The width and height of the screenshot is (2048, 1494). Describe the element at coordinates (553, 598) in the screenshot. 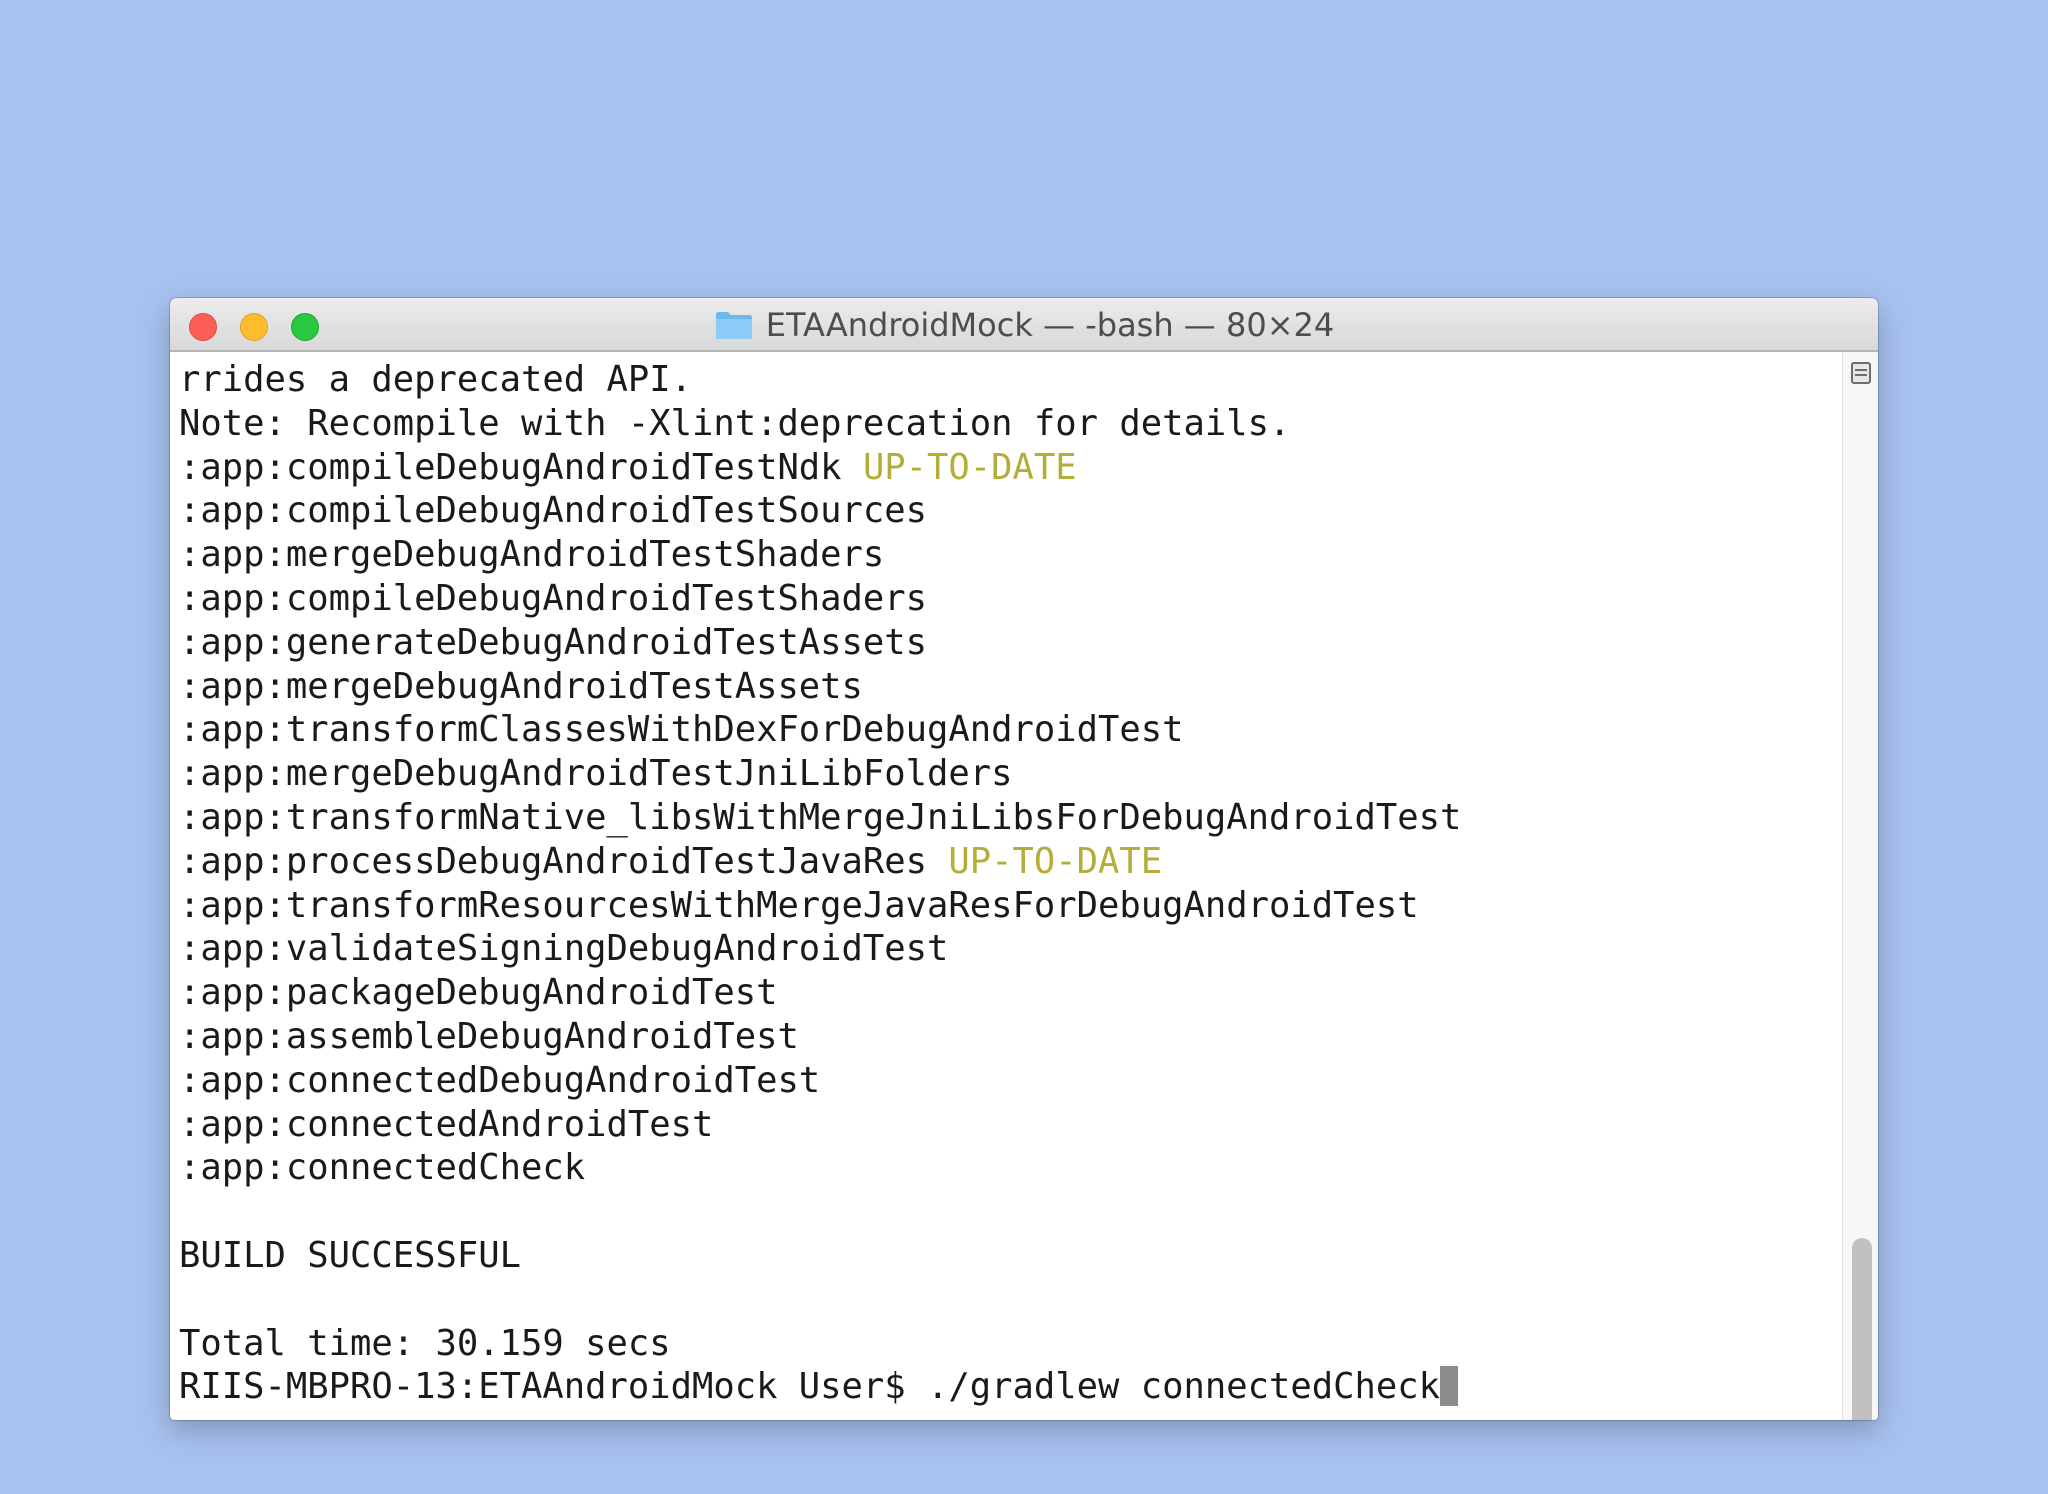

I see `line-text: :app:compileDebugAndroidTestShaders` at that location.